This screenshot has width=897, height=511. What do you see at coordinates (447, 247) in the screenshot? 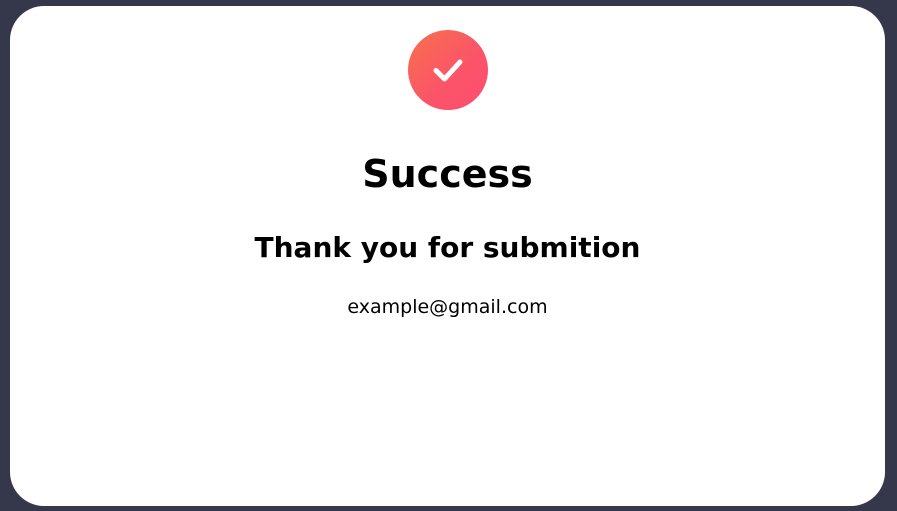
I see `thank-you-message: Thank you for submition` at bounding box center [447, 247].